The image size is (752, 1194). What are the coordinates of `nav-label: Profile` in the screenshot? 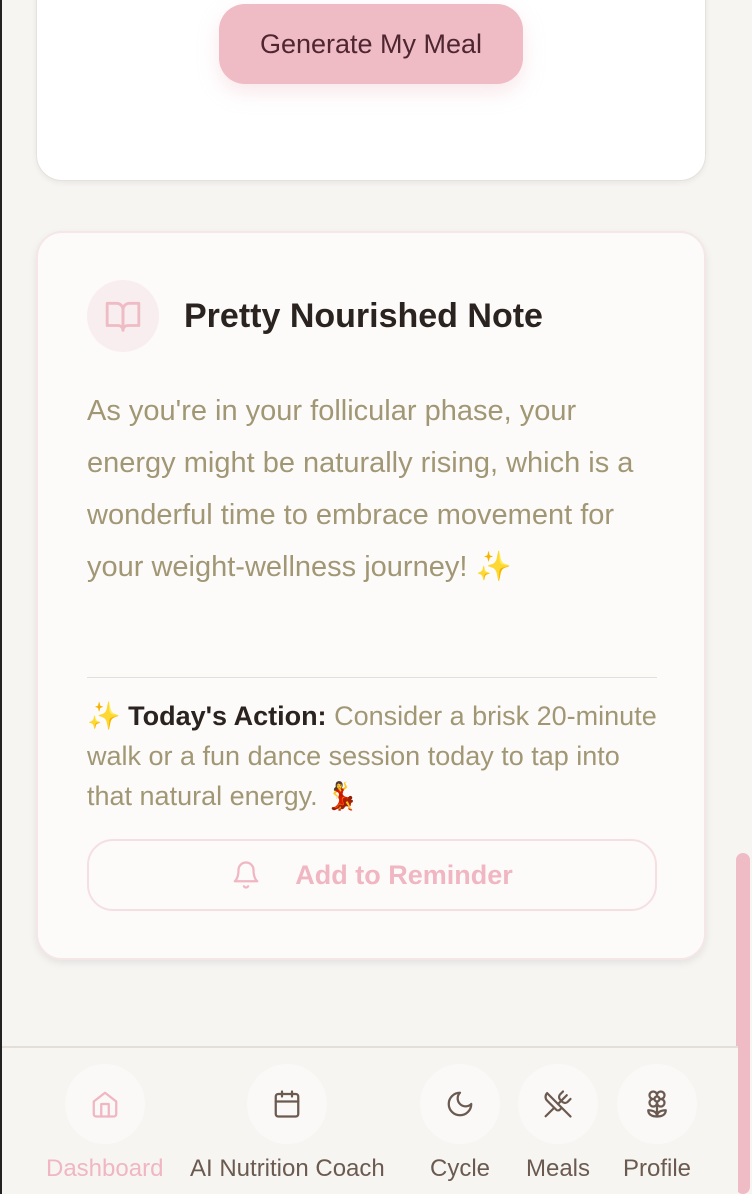 It's located at (657, 1168).